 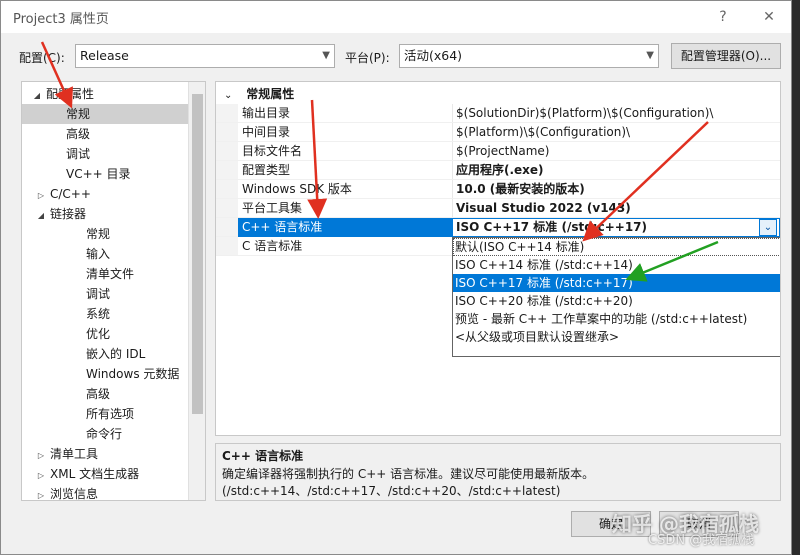 What do you see at coordinates (116, 354) in the screenshot?
I see `tree-item-label: 嵌入的 IDL` at bounding box center [116, 354].